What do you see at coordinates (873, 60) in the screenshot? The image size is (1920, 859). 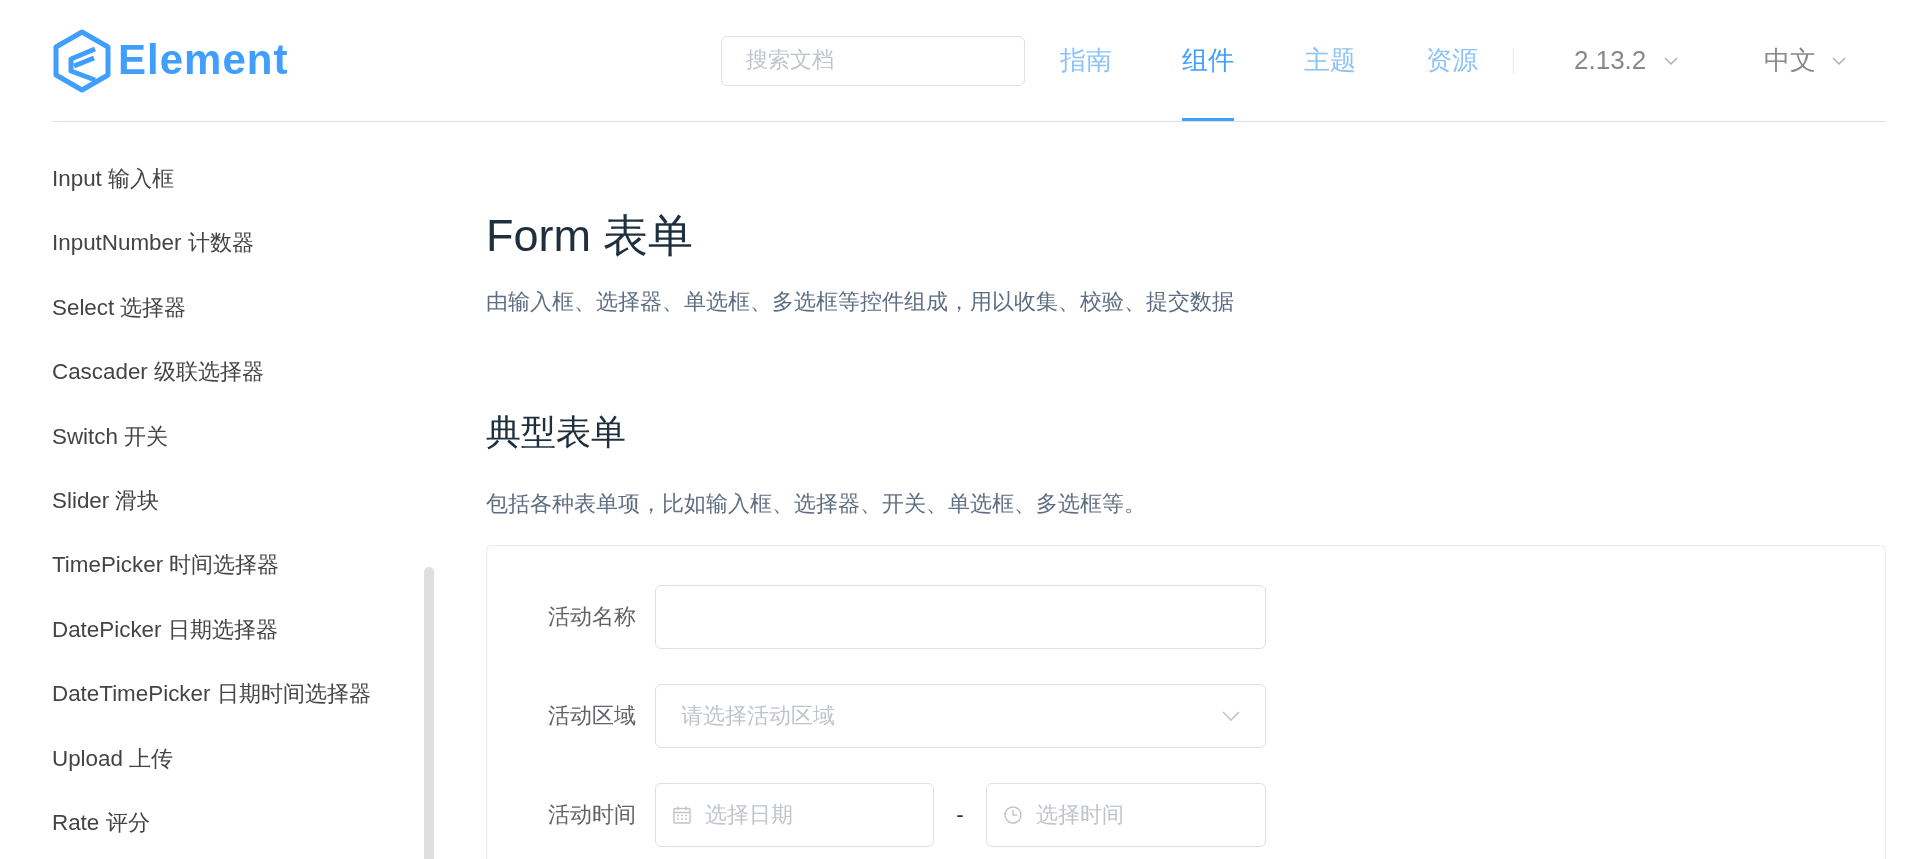 I see `search-field: 搜索文档` at bounding box center [873, 60].